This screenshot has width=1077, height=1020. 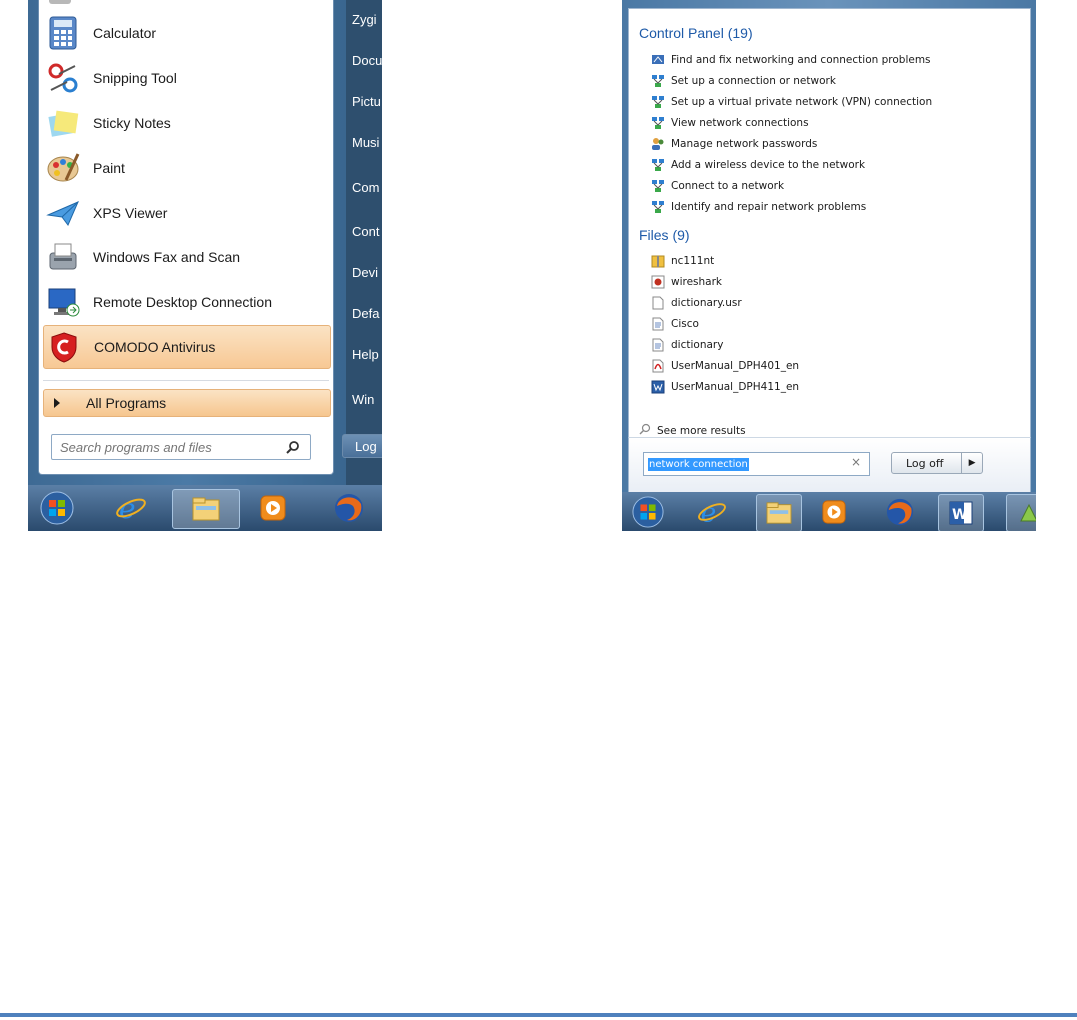 What do you see at coordinates (171, 447) in the screenshot?
I see `search-input` at bounding box center [171, 447].